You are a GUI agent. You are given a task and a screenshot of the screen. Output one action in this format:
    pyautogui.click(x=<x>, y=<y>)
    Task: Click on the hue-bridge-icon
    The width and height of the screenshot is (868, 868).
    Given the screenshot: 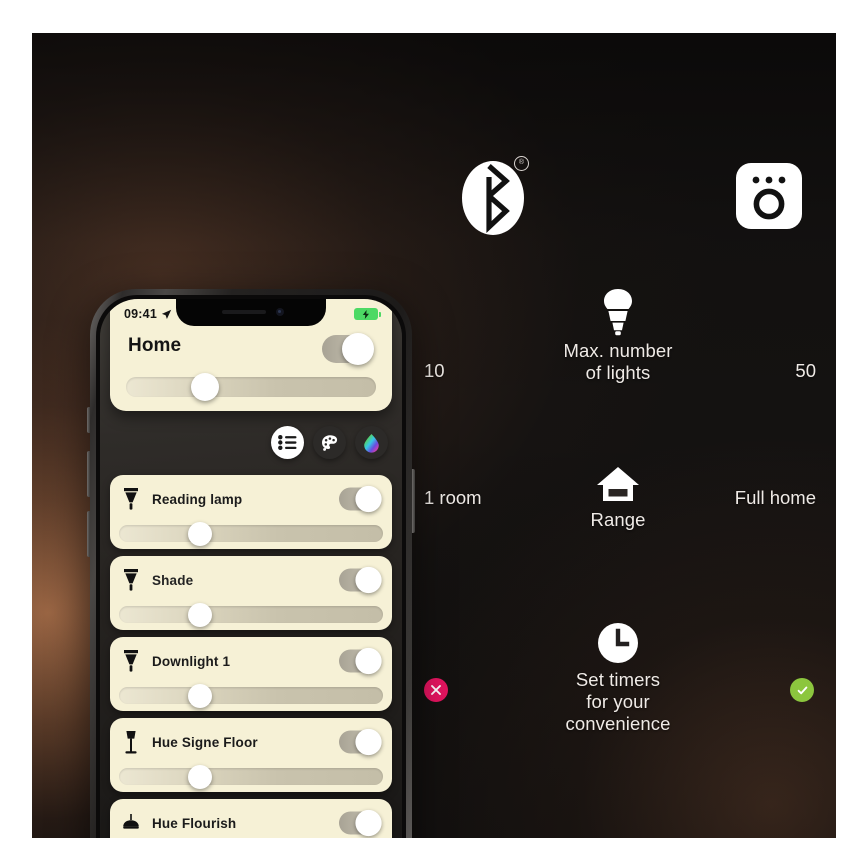 What is the action you would take?
    pyautogui.click(x=769, y=196)
    